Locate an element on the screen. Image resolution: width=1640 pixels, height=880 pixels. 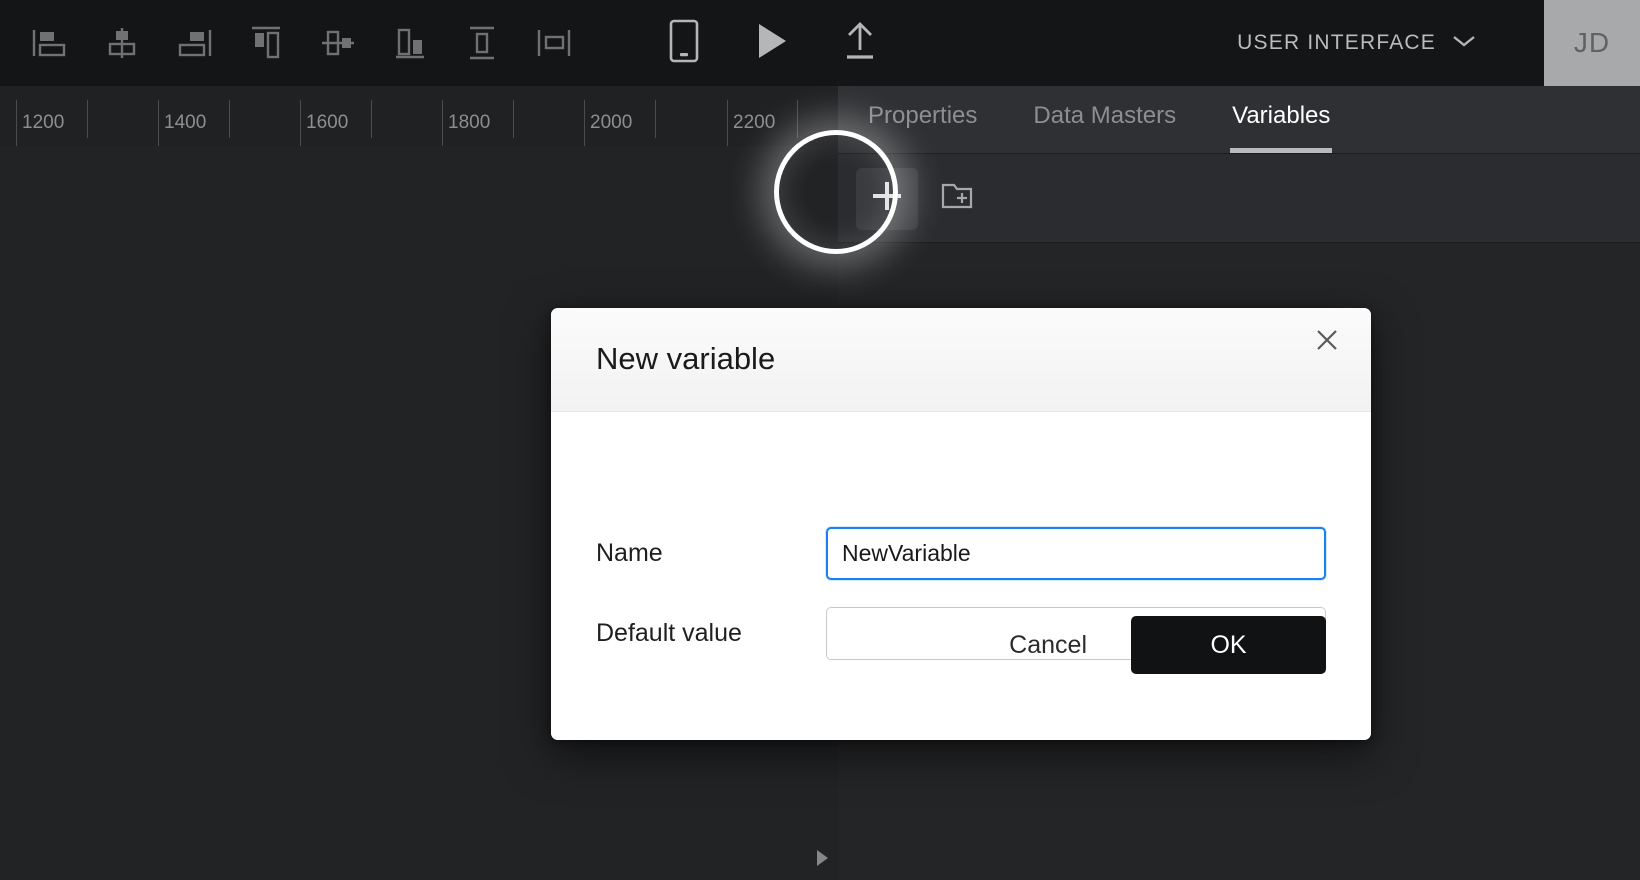
tab-properties-label: Properties is located at coordinates (923, 115).